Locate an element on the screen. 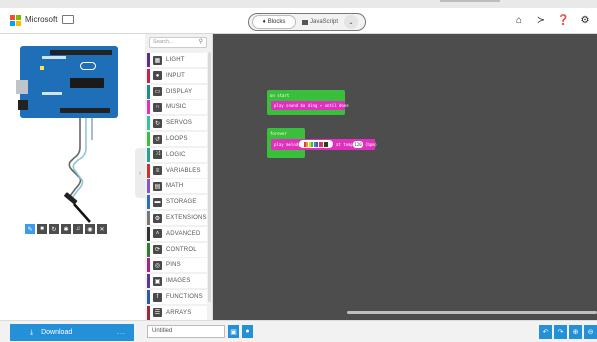  gear-icon: ⚙ is located at coordinates (157, 218).